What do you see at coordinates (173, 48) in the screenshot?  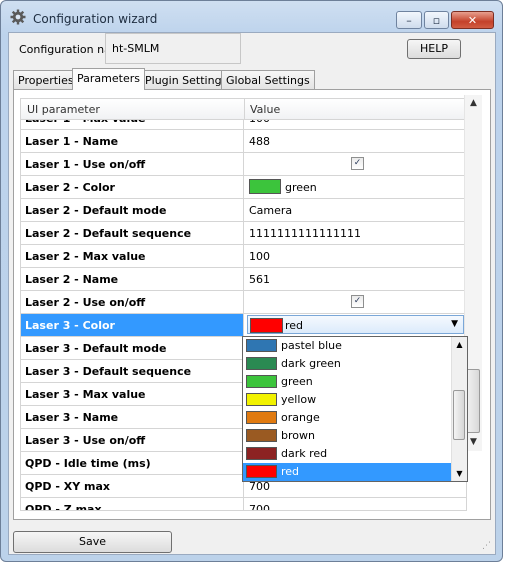 I see `configuration-name-field: ht-SMLM` at bounding box center [173, 48].